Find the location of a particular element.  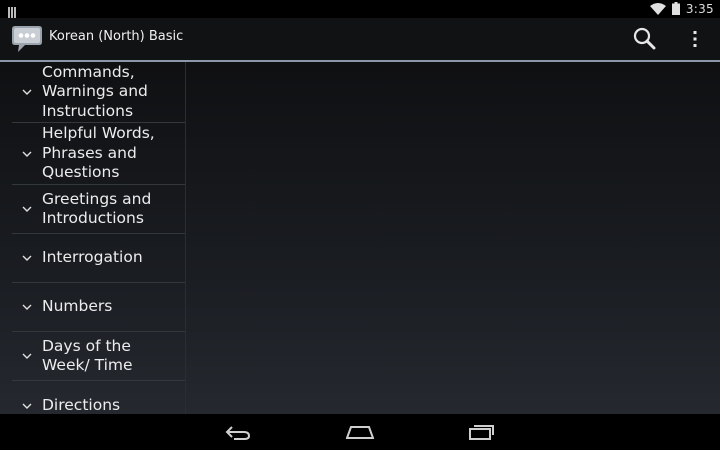

list-item-interrogation: Interrogation is located at coordinates (98, 258).